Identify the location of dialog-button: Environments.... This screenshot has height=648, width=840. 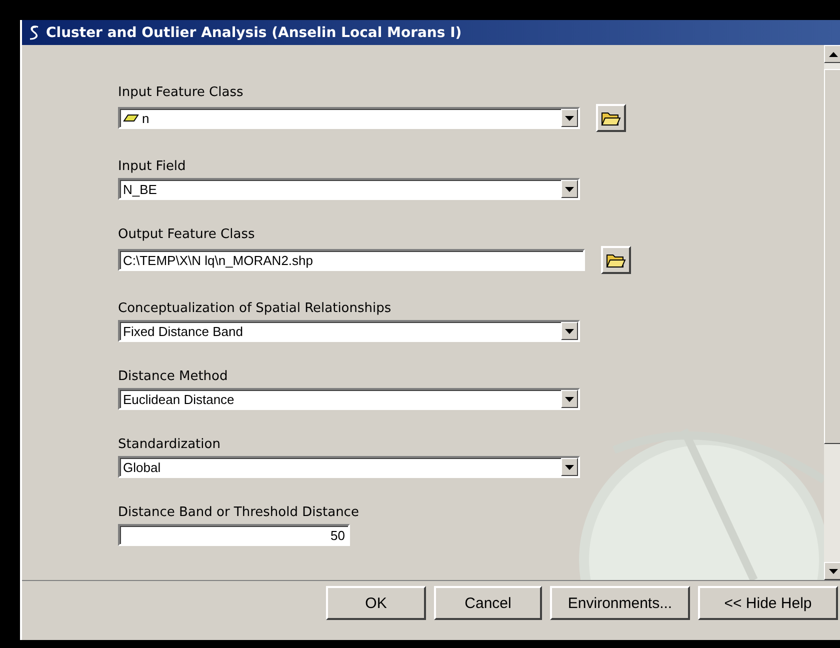
(620, 603).